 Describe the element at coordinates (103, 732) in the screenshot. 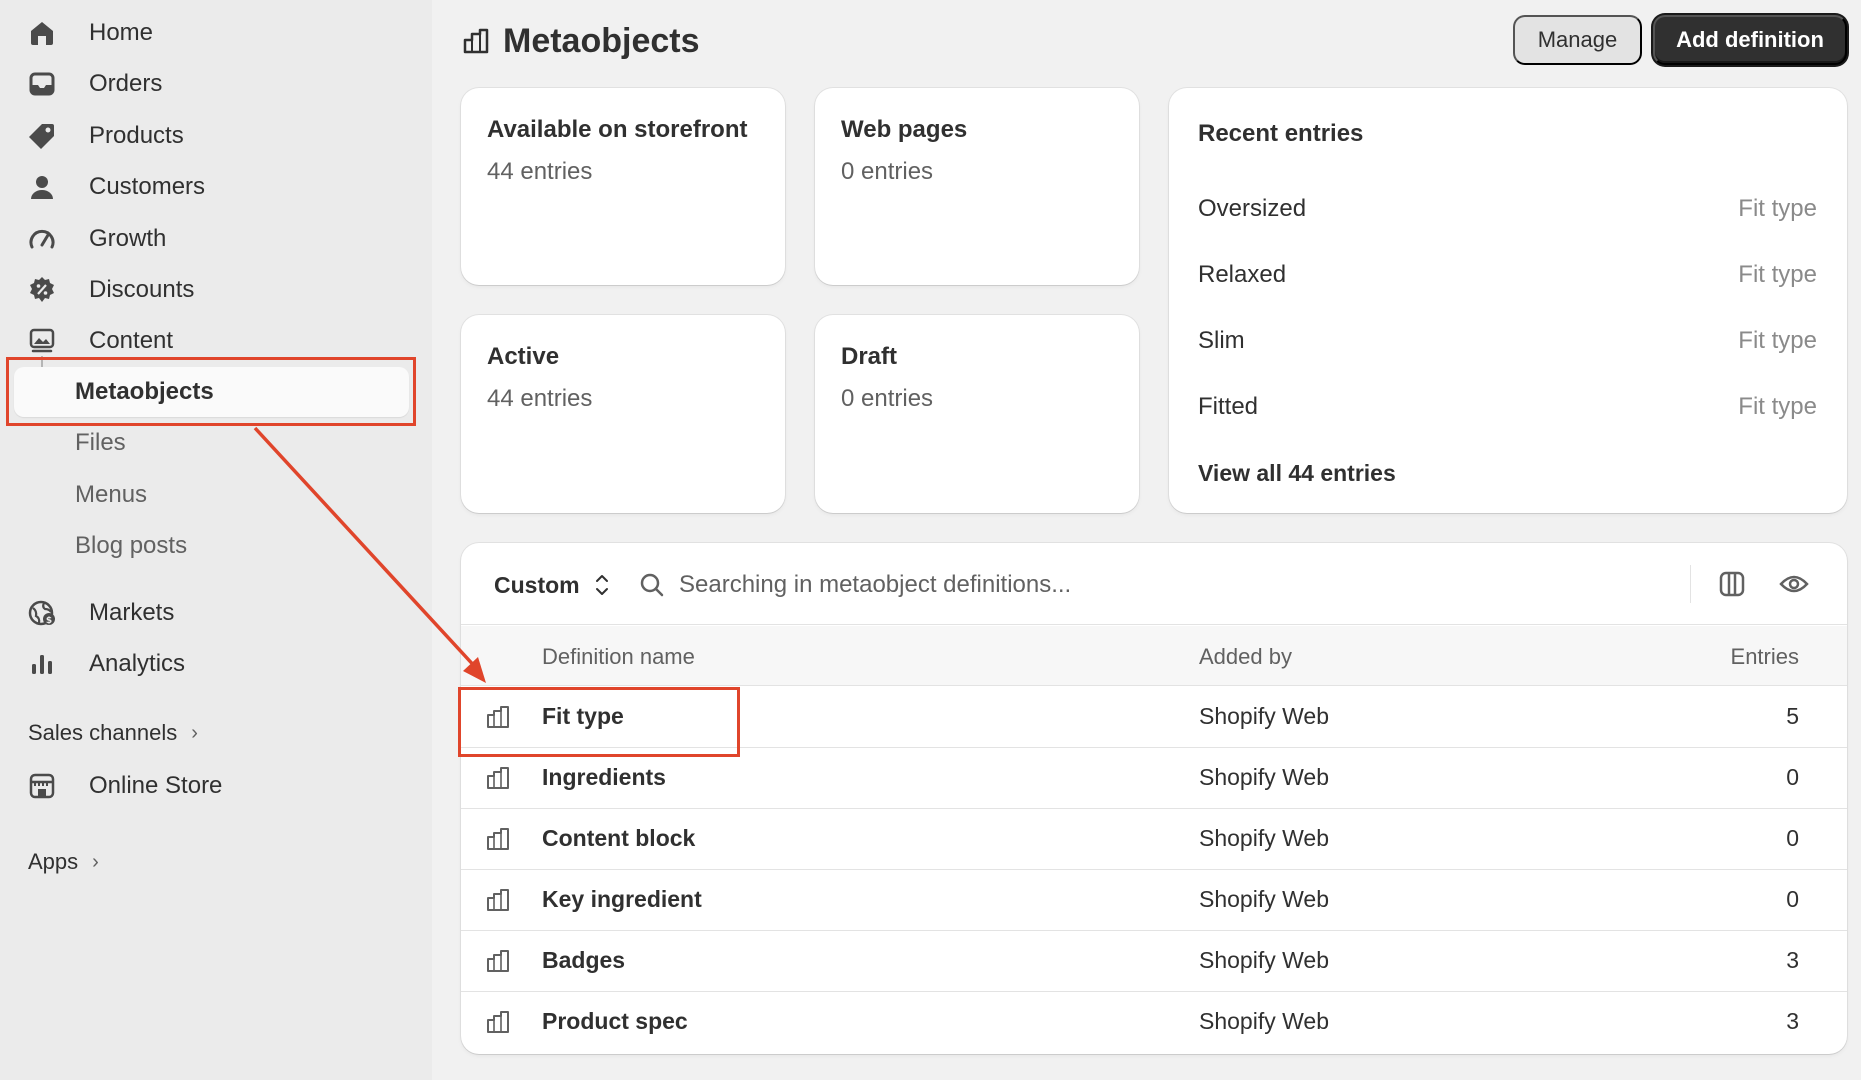

I see `section-label: Sales channels` at that location.